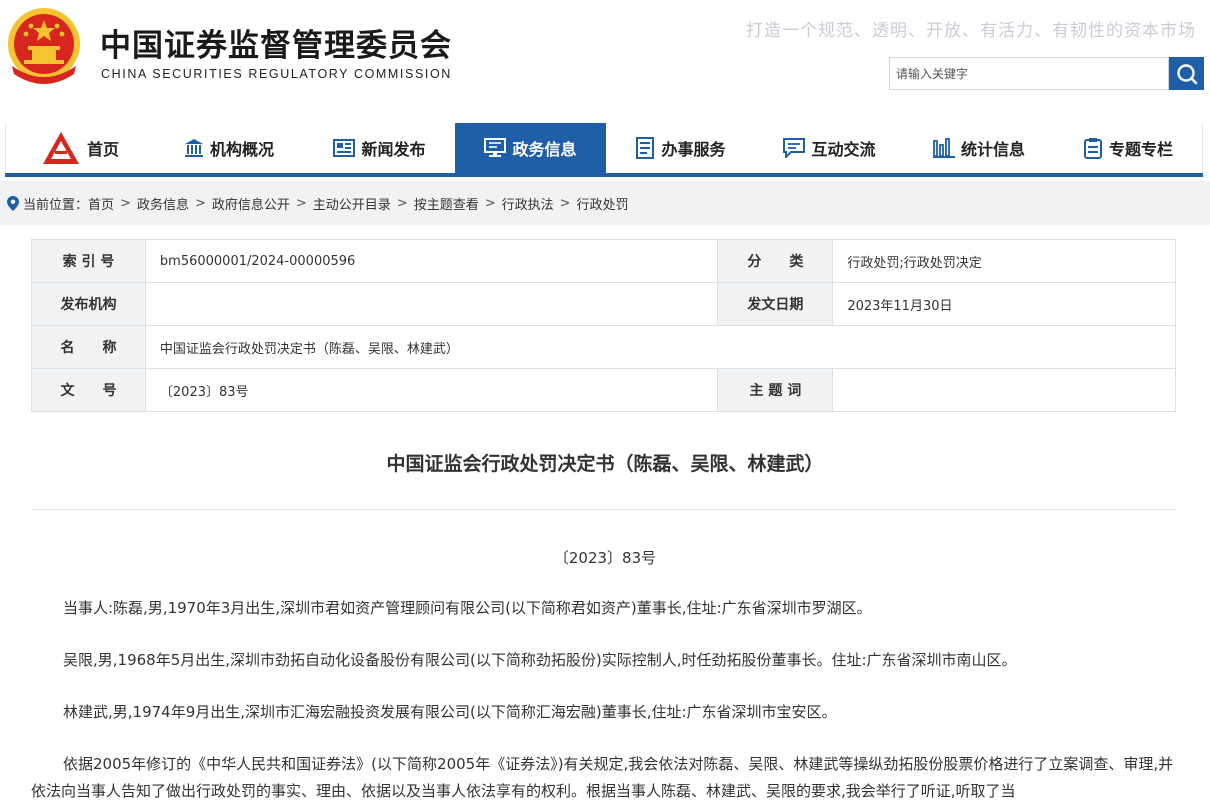 The height and width of the screenshot is (808, 1210). What do you see at coordinates (102, 149) in the screenshot?
I see `nav-home-label: 首页` at bounding box center [102, 149].